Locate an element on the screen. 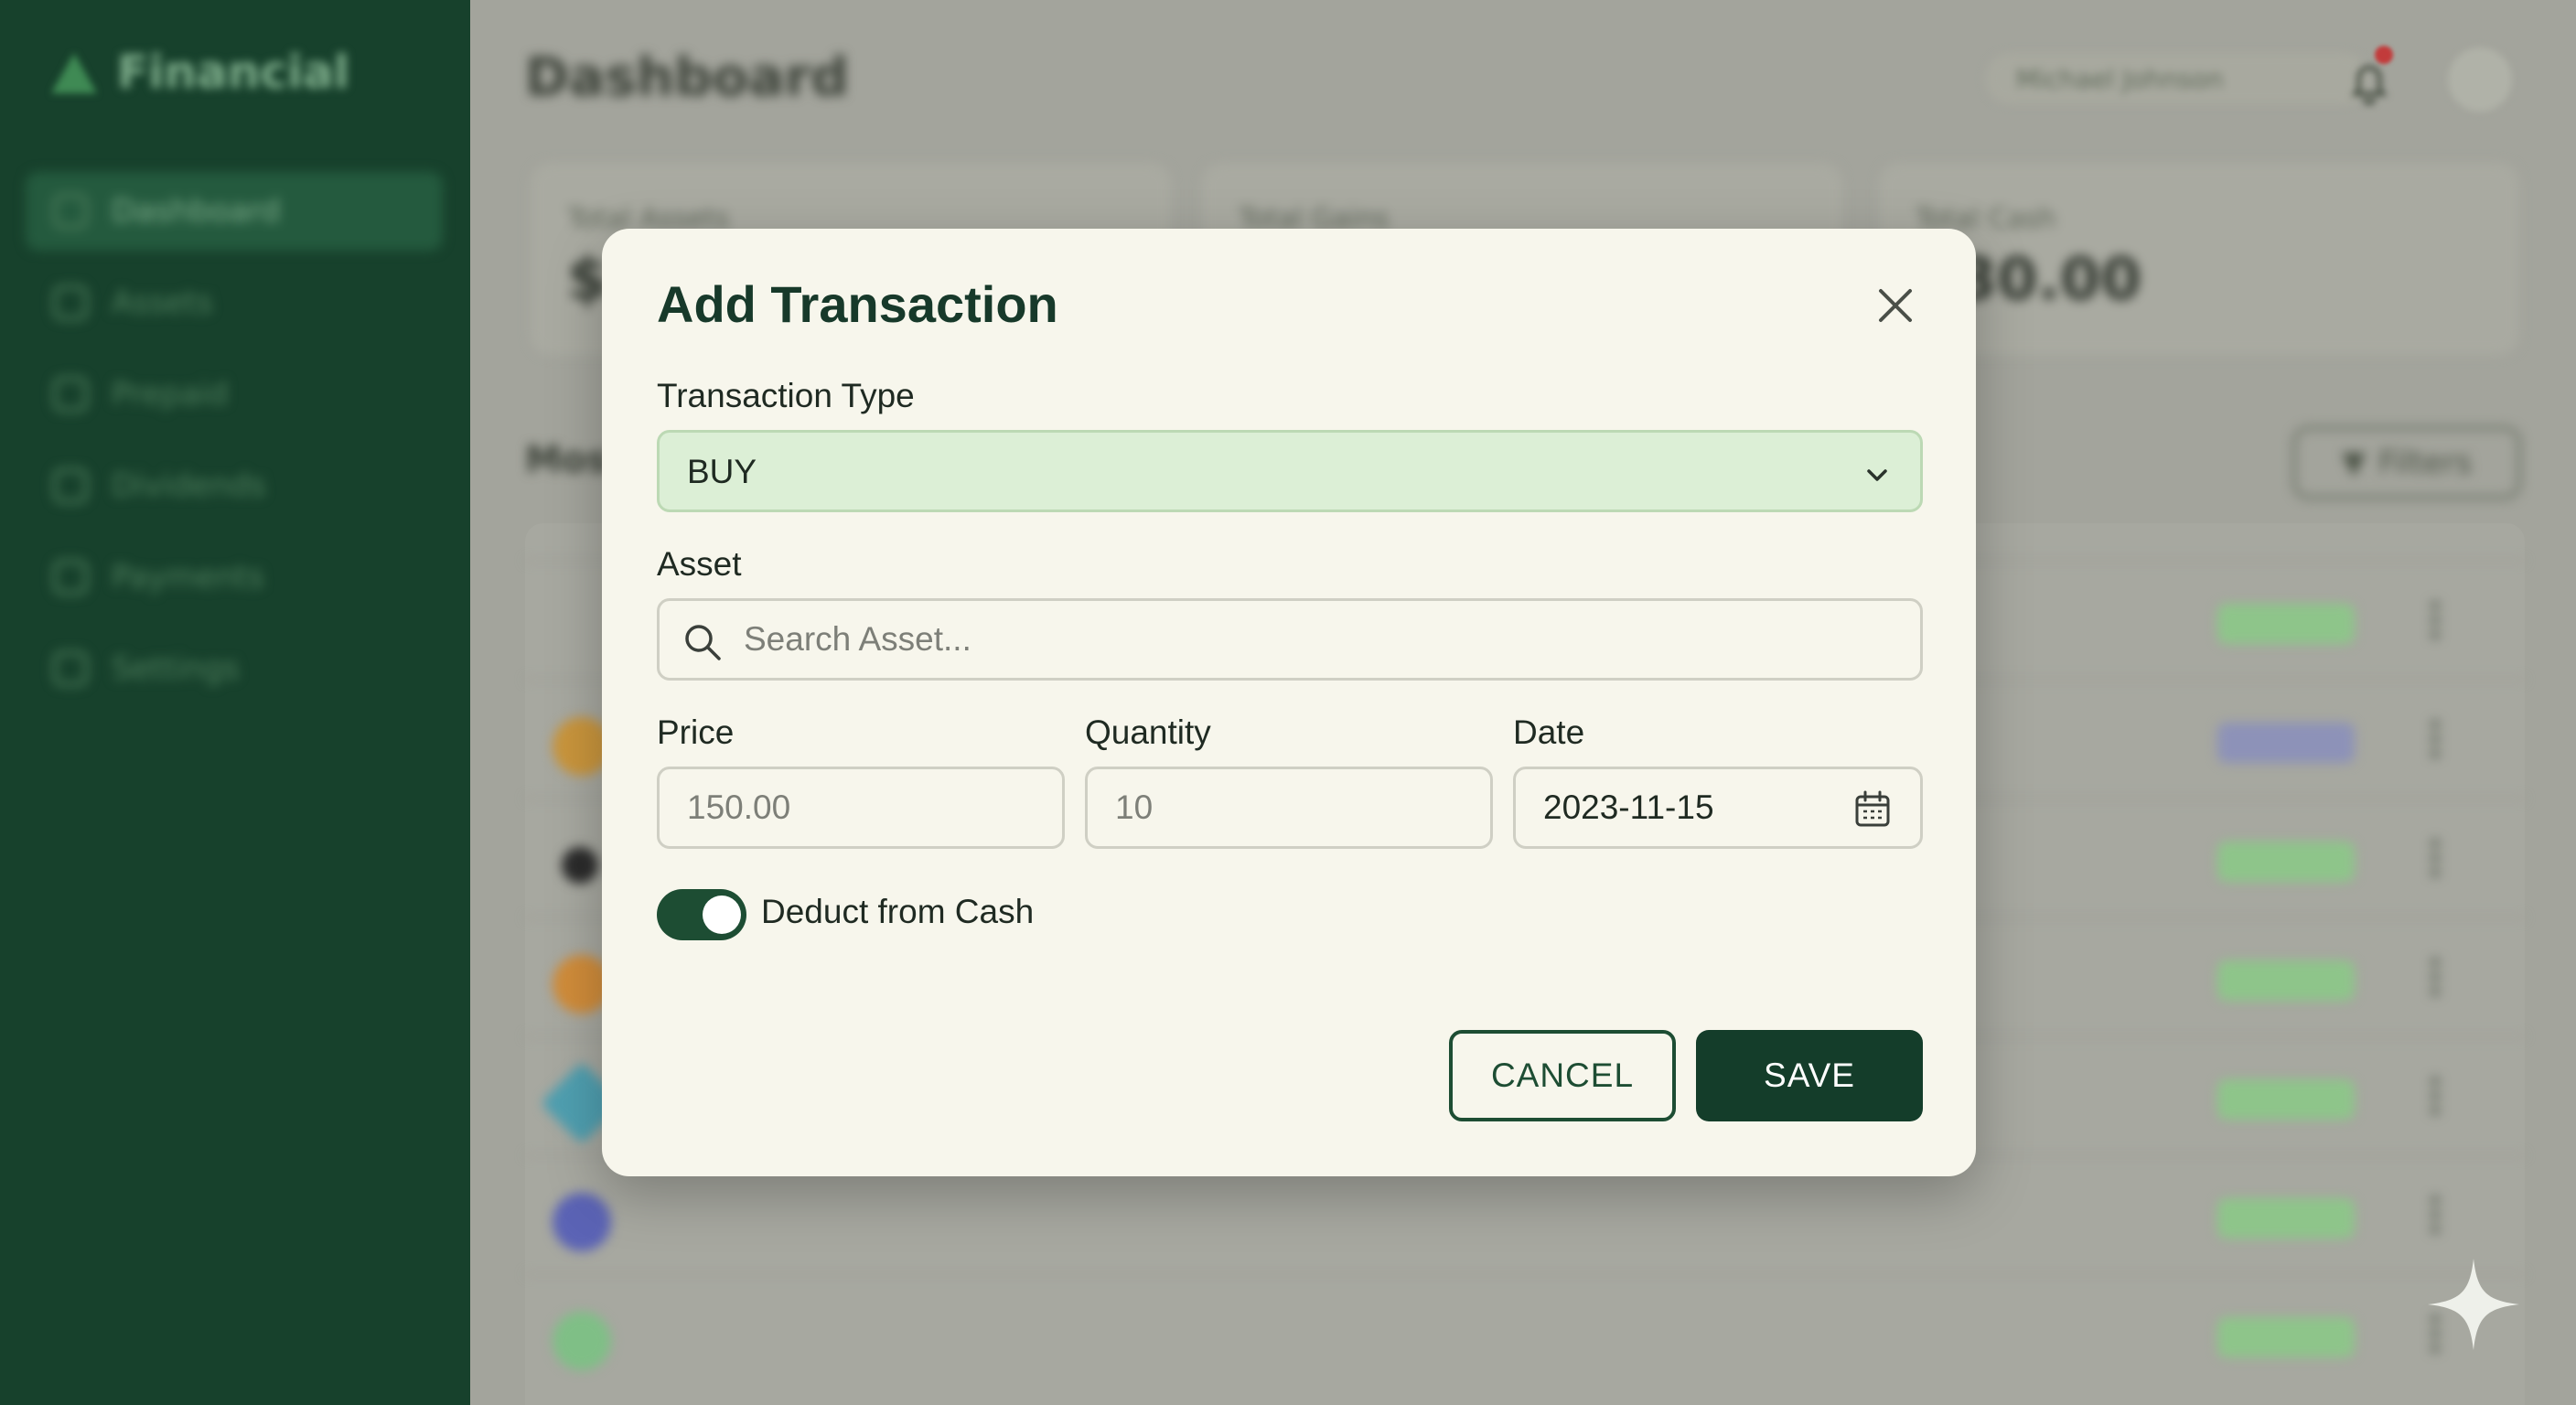 The height and width of the screenshot is (1405, 2576). dashboard-icon is located at coordinates (70, 211).